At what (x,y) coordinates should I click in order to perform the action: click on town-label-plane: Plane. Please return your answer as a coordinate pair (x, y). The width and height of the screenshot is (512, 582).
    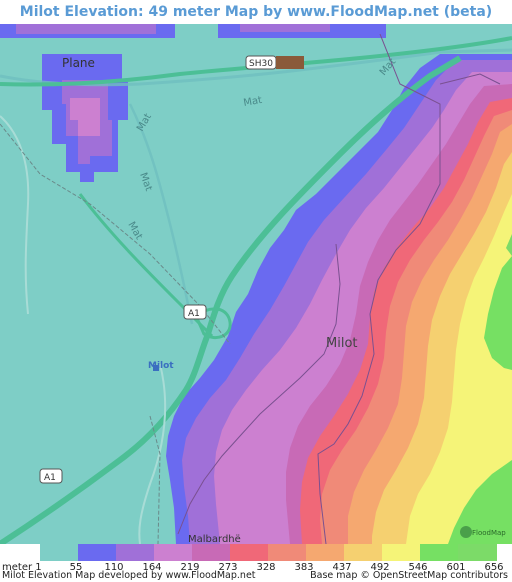
    Looking at the image, I should click on (78, 63).